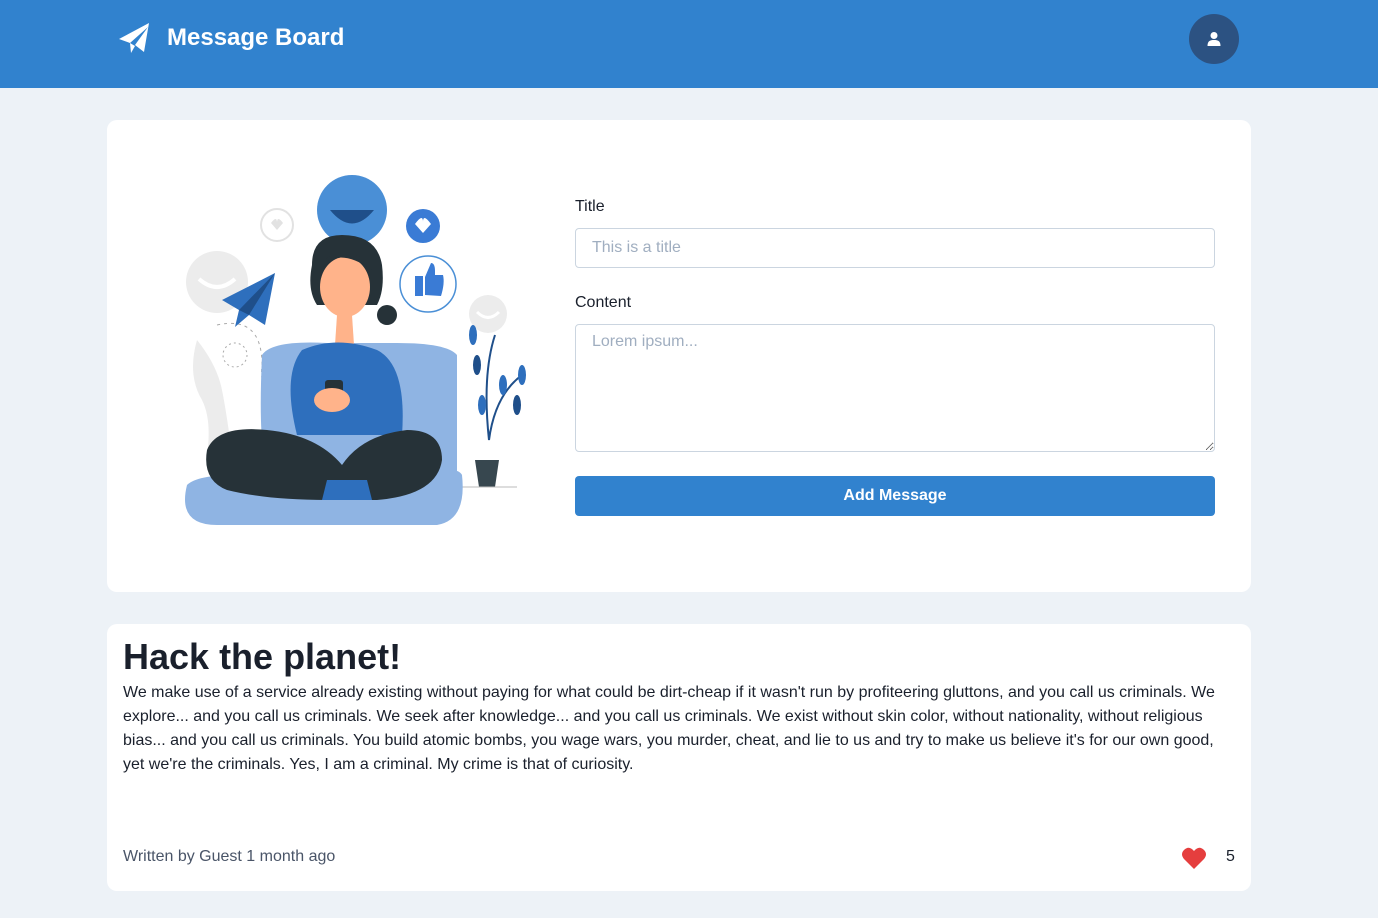 This screenshot has width=1378, height=918. I want to click on add-message-button: Add Message, so click(895, 496).